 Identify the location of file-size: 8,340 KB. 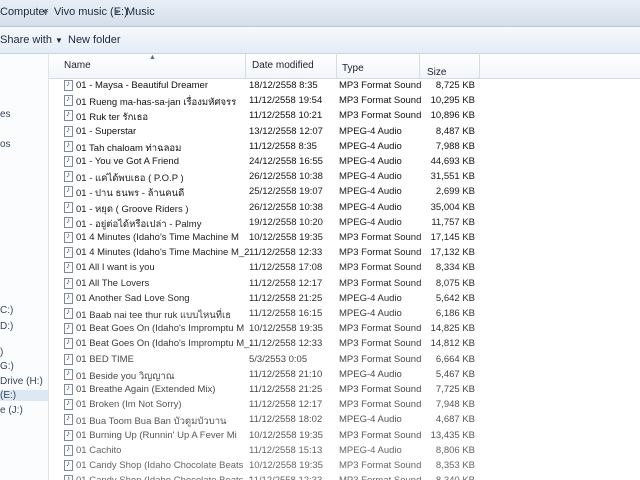
(448, 477).